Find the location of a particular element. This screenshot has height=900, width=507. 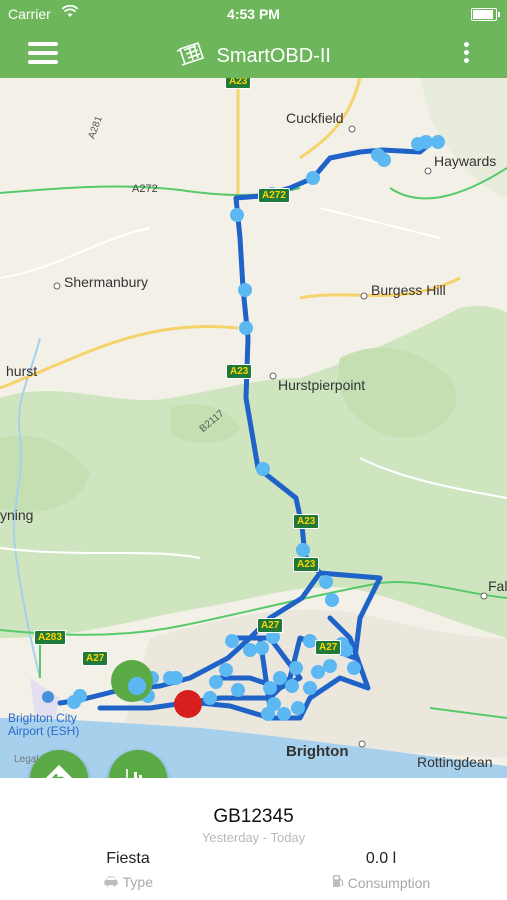

road-shield-a27-a: A27 is located at coordinates (270, 625).